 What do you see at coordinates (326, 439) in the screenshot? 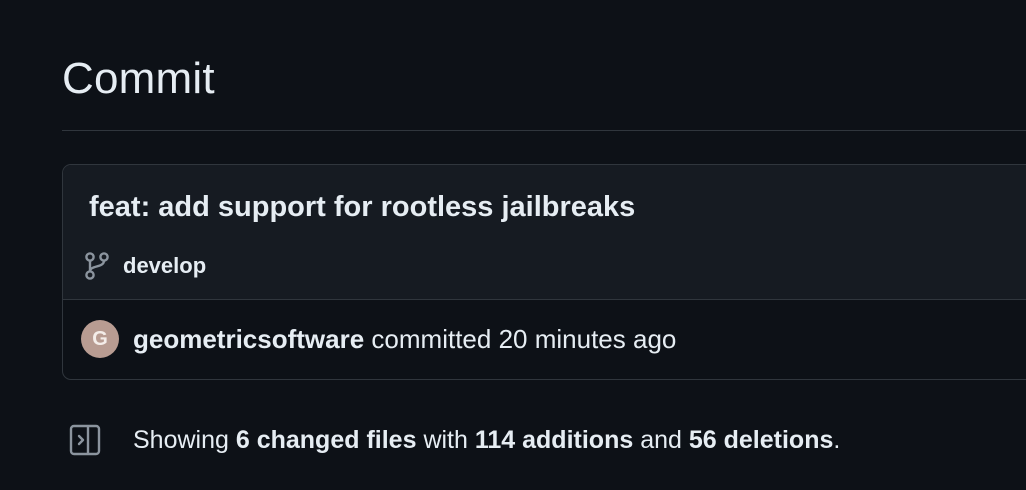
I see `changed-files-count: 6 changed files` at bounding box center [326, 439].